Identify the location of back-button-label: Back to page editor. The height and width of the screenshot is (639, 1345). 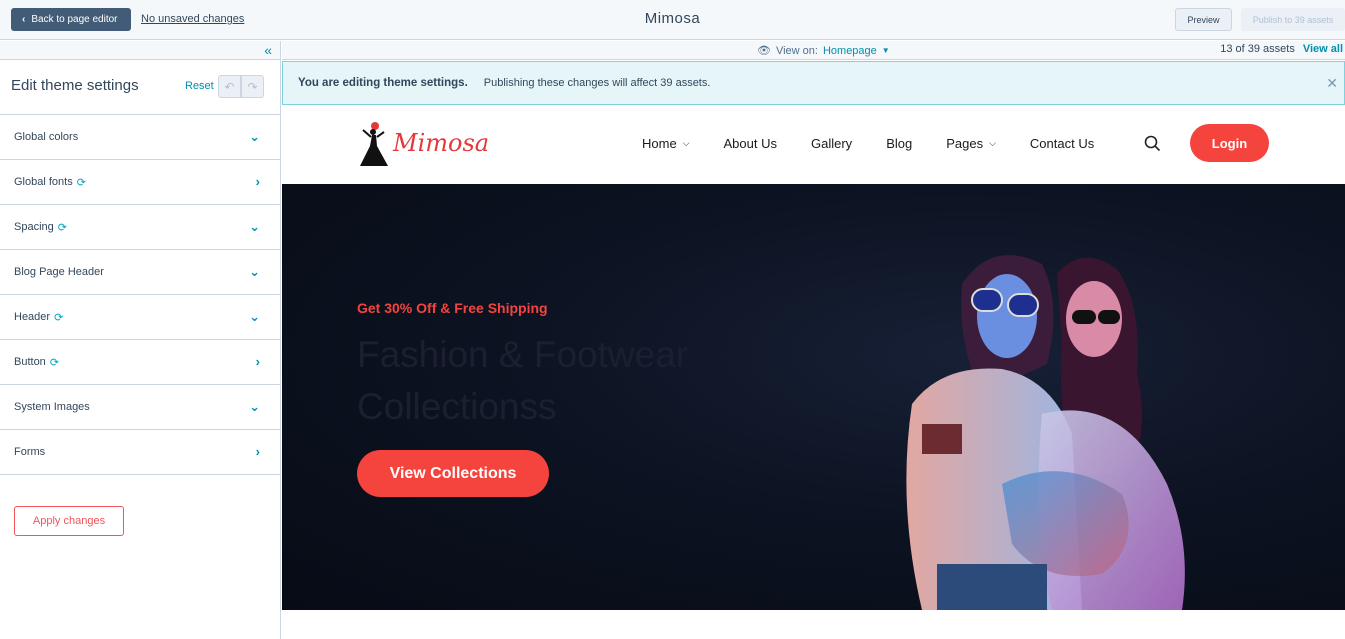
(74, 19).